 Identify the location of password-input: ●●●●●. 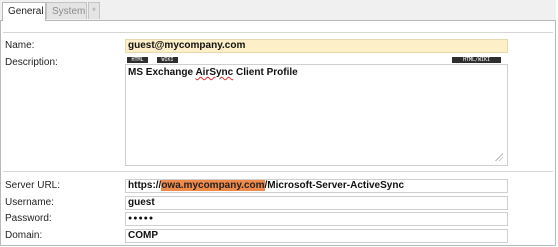
(316, 219).